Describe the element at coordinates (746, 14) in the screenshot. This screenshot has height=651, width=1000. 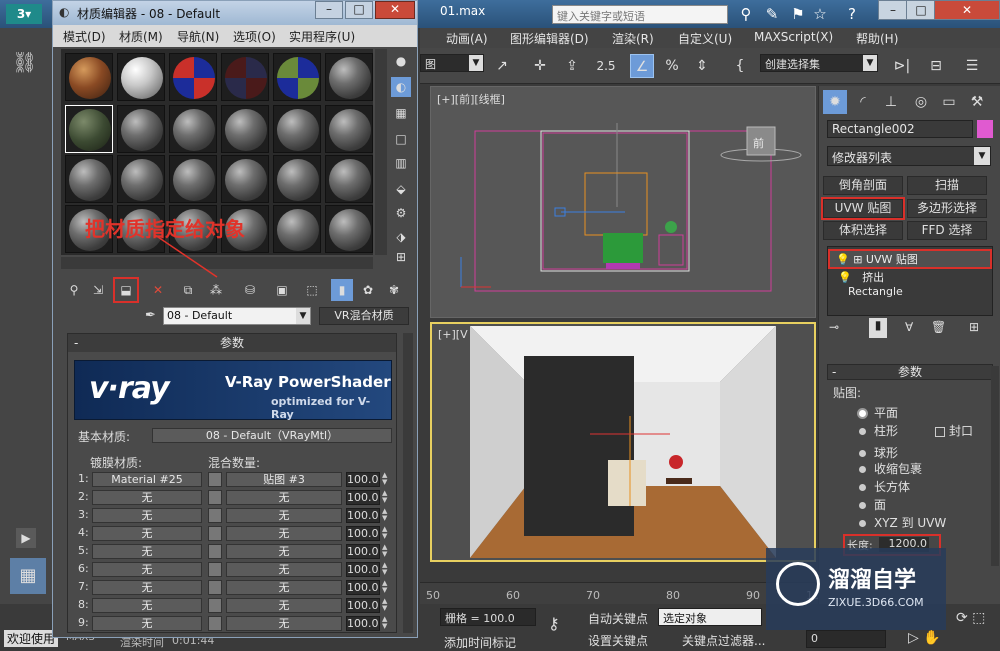
I see `binoculars-icon: ⚲` at that location.